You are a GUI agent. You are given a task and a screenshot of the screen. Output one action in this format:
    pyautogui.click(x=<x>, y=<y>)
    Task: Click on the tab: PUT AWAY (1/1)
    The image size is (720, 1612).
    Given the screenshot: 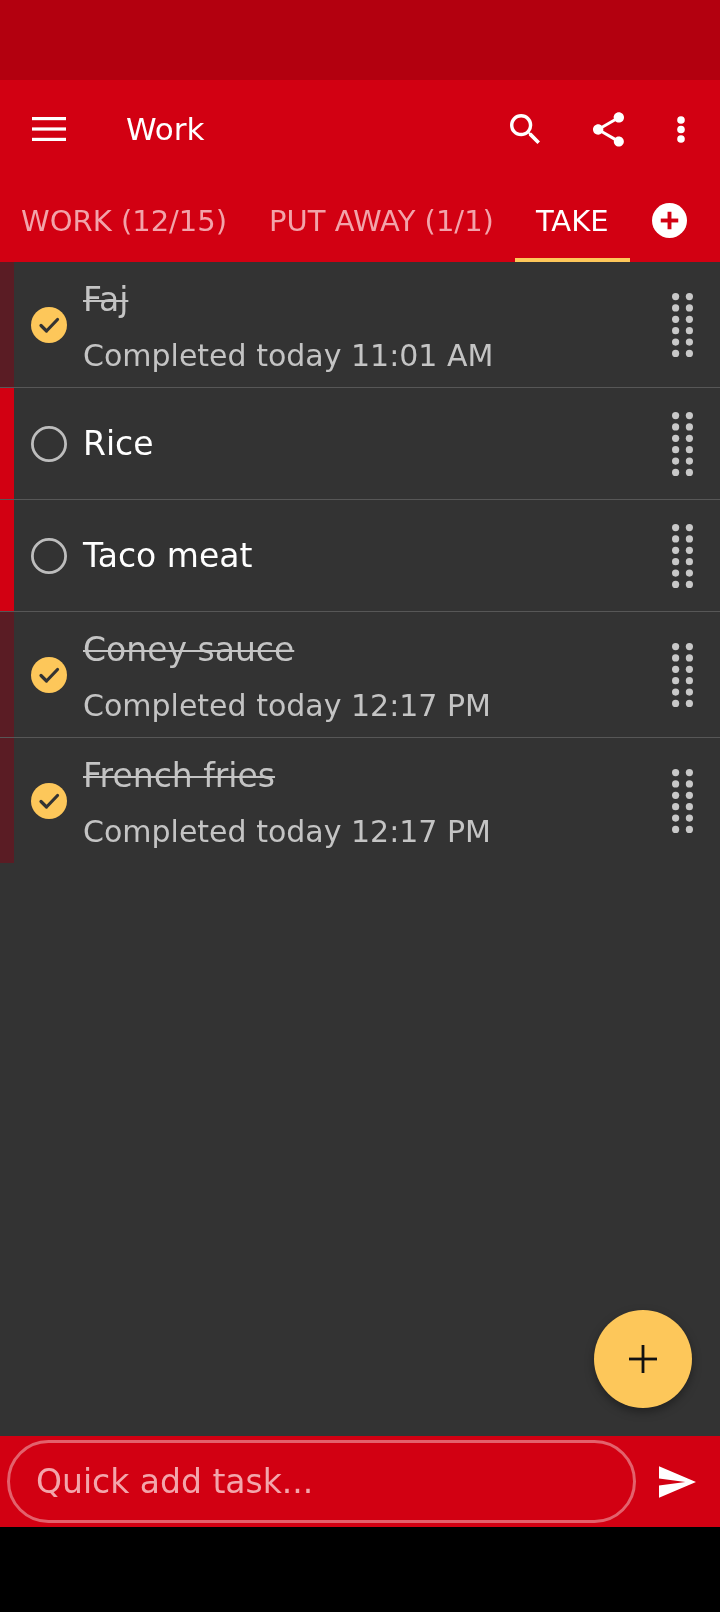 What is the action you would take?
    pyautogui.click(x=381, y=220)
    